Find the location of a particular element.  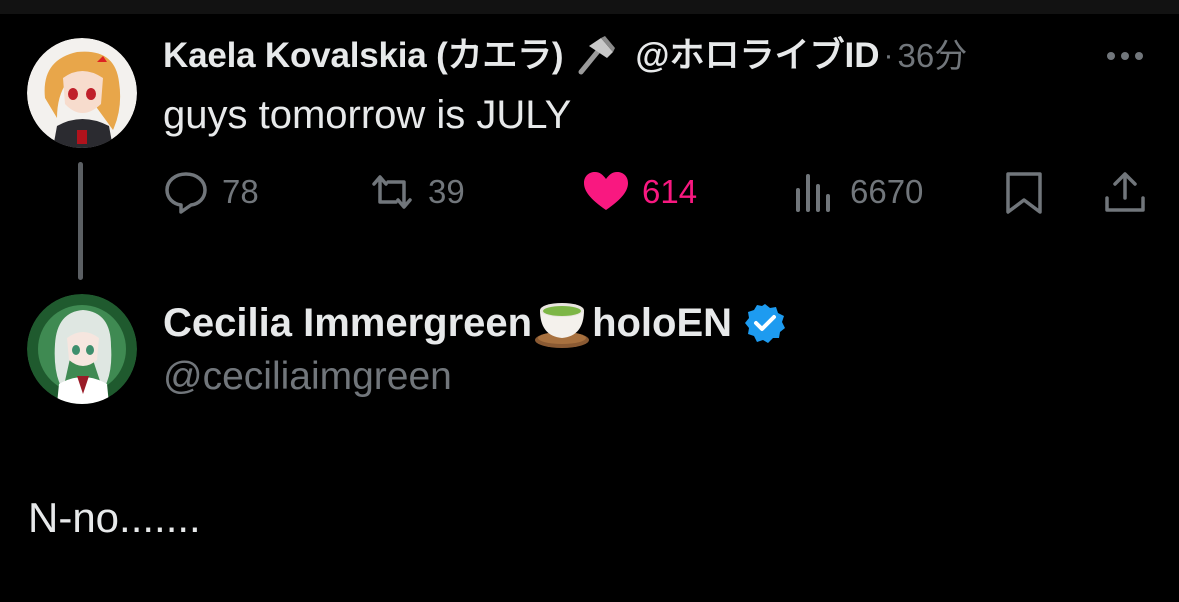

reply-author-handle: @ceciliaimgreen is located at coordinates (307, 377).